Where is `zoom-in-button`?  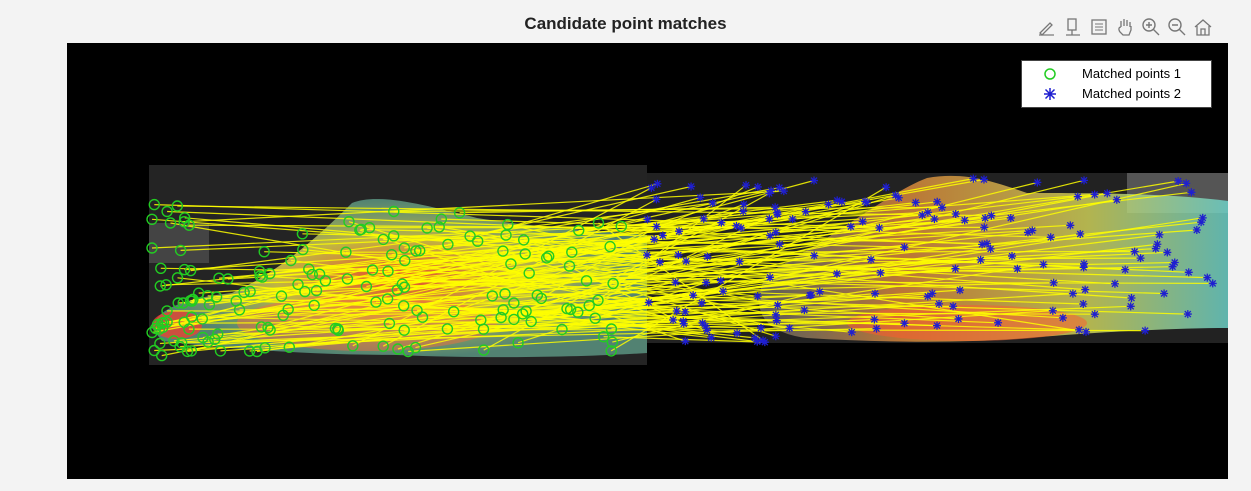 zoom-in-button is located at coordinates (1151, 27).